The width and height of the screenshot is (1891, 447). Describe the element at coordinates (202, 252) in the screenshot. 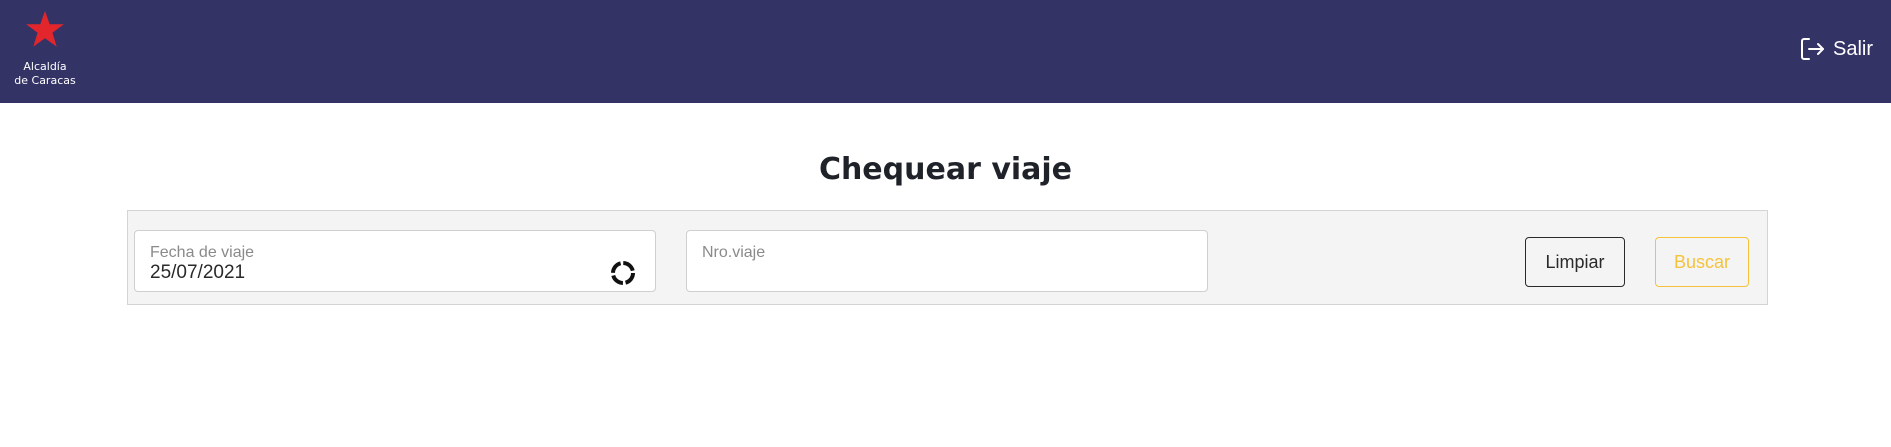

I see `trip-date-label: Fecha de viaje` at that location.